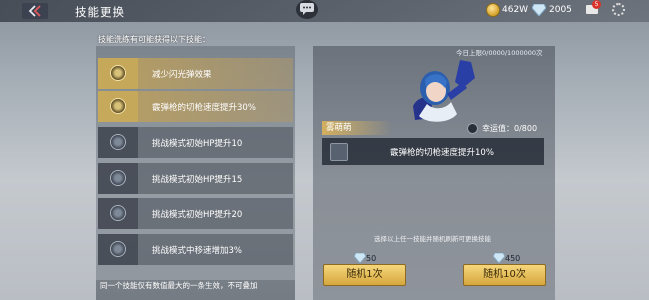 This screenshot has width=649, height=300. I want to click on chat-bubble-icon, so click(307, 9).